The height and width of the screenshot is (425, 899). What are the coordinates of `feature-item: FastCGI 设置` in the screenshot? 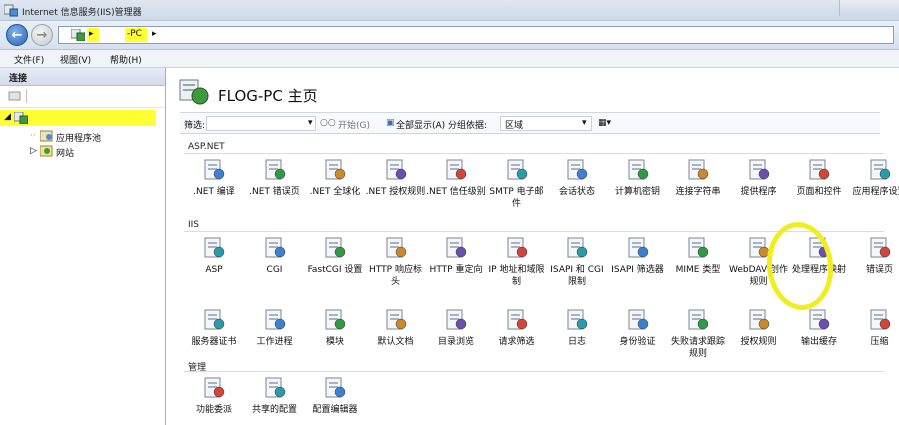 It's located at (335, 256).